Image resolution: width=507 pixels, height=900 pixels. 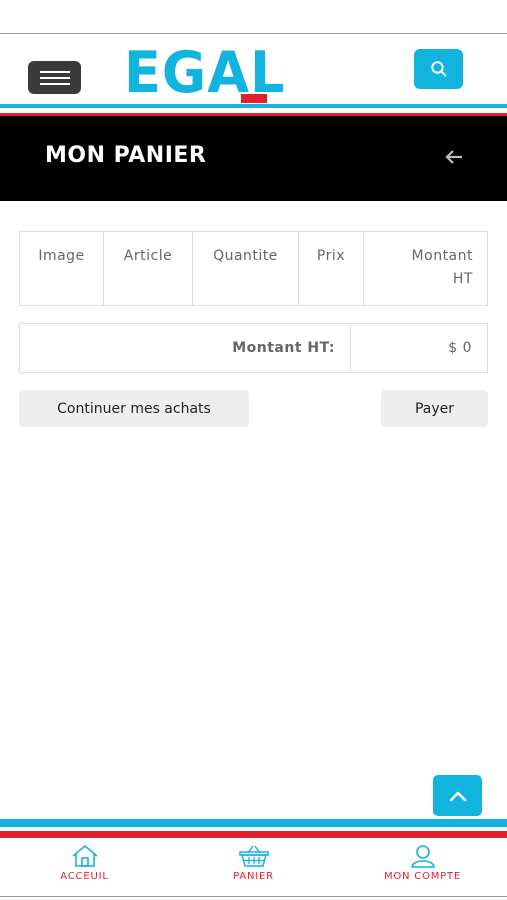 What do you see at coordinates (253, 158) in the screenshot?
I see `page-title-bar: MON PANIER` at bounding box center [253, 158].